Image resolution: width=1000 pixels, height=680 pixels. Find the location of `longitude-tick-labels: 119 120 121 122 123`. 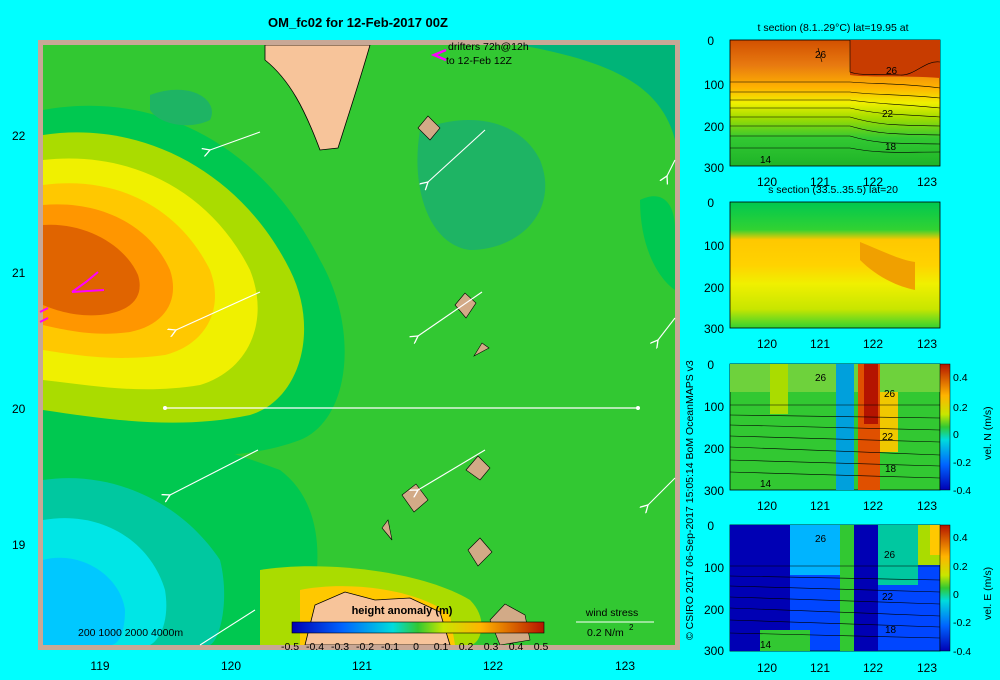

longitude-tick-labels: 119 120 121 122 123 is located at coordinates (362, 666).